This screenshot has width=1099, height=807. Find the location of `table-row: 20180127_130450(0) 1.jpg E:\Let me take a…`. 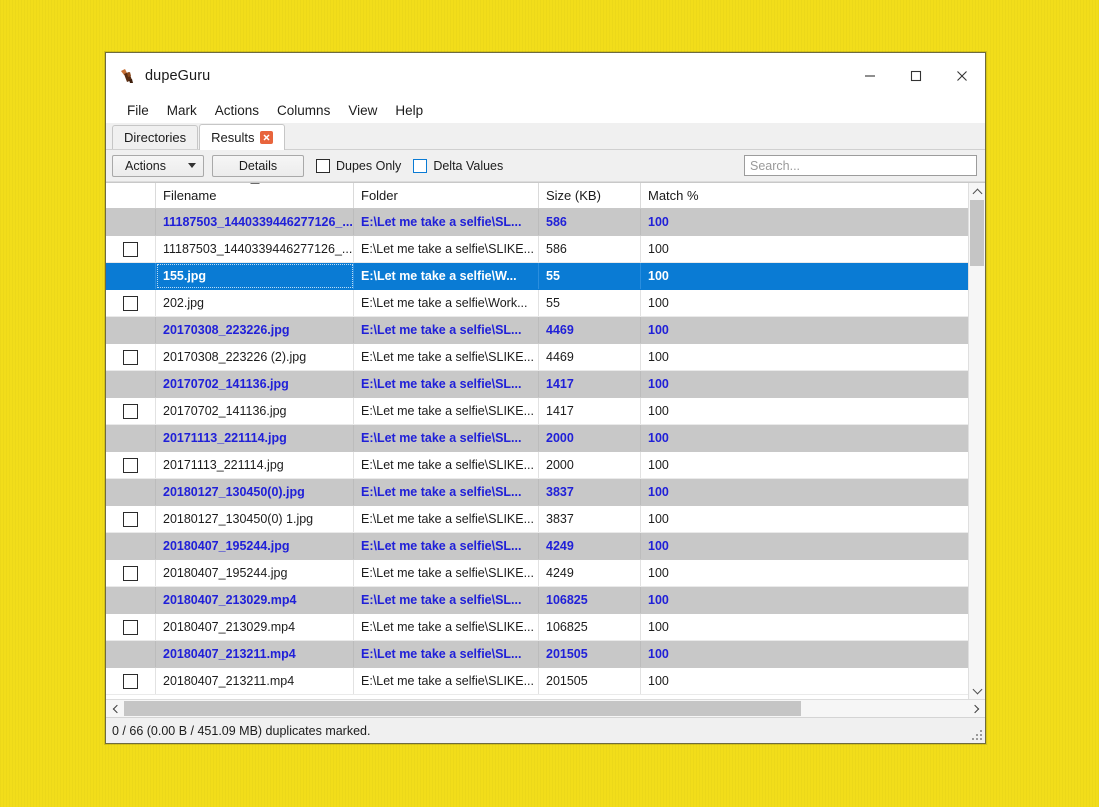

table-row: 20180127_130450(0) 1.jpg E:\Let me take a… is located at coordinates (537, 519).